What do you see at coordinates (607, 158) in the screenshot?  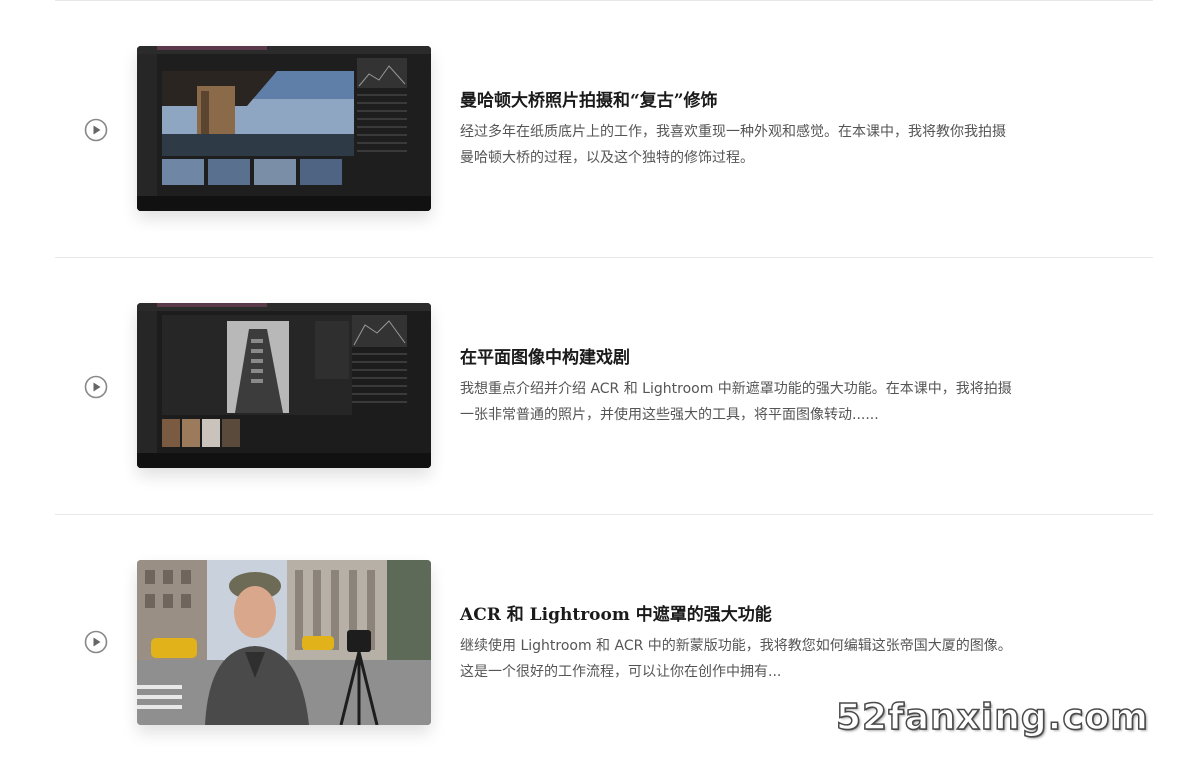 I see `description-line: 曼哈顿大桥的过程，以及这个独特的修饰过程。` at bounding box center [607, 158].